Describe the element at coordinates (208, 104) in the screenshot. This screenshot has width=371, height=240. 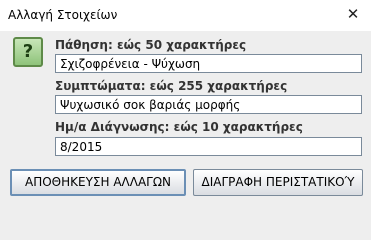
I see `symptoms-field` at that location.